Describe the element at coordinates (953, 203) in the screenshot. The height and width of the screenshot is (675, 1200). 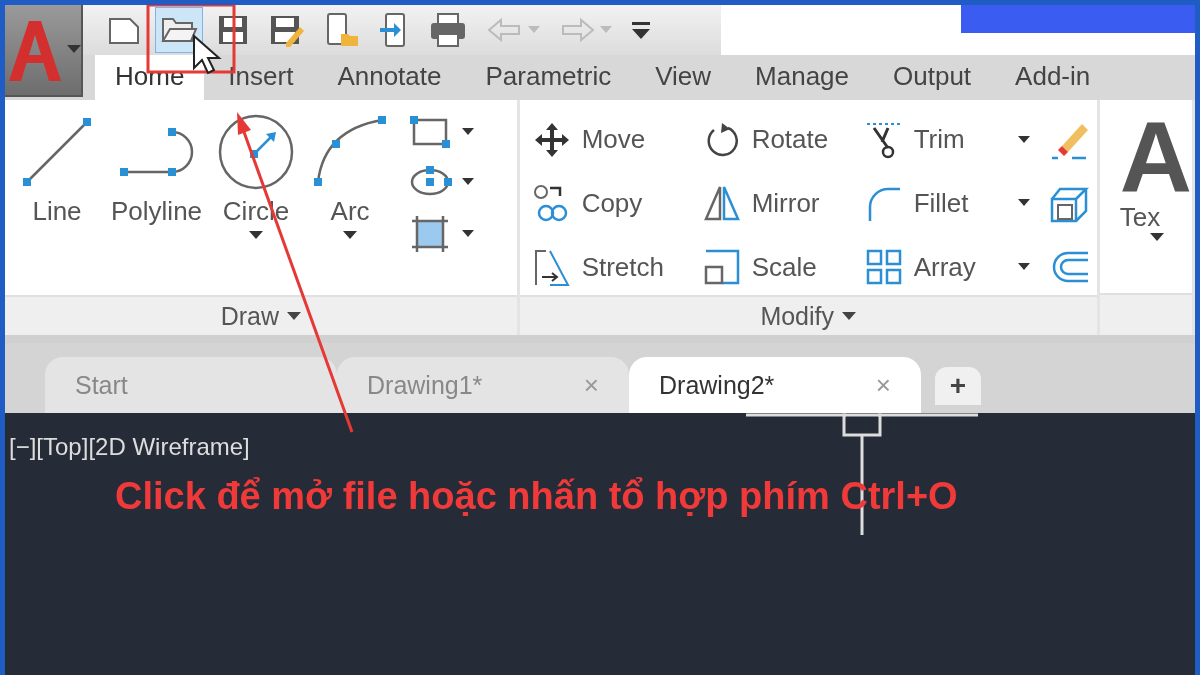
I see `ribbon-button: Fillet` at that location.